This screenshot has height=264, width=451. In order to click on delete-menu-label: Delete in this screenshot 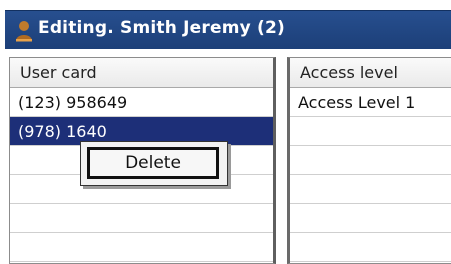, I will do `click(153, 163)`.